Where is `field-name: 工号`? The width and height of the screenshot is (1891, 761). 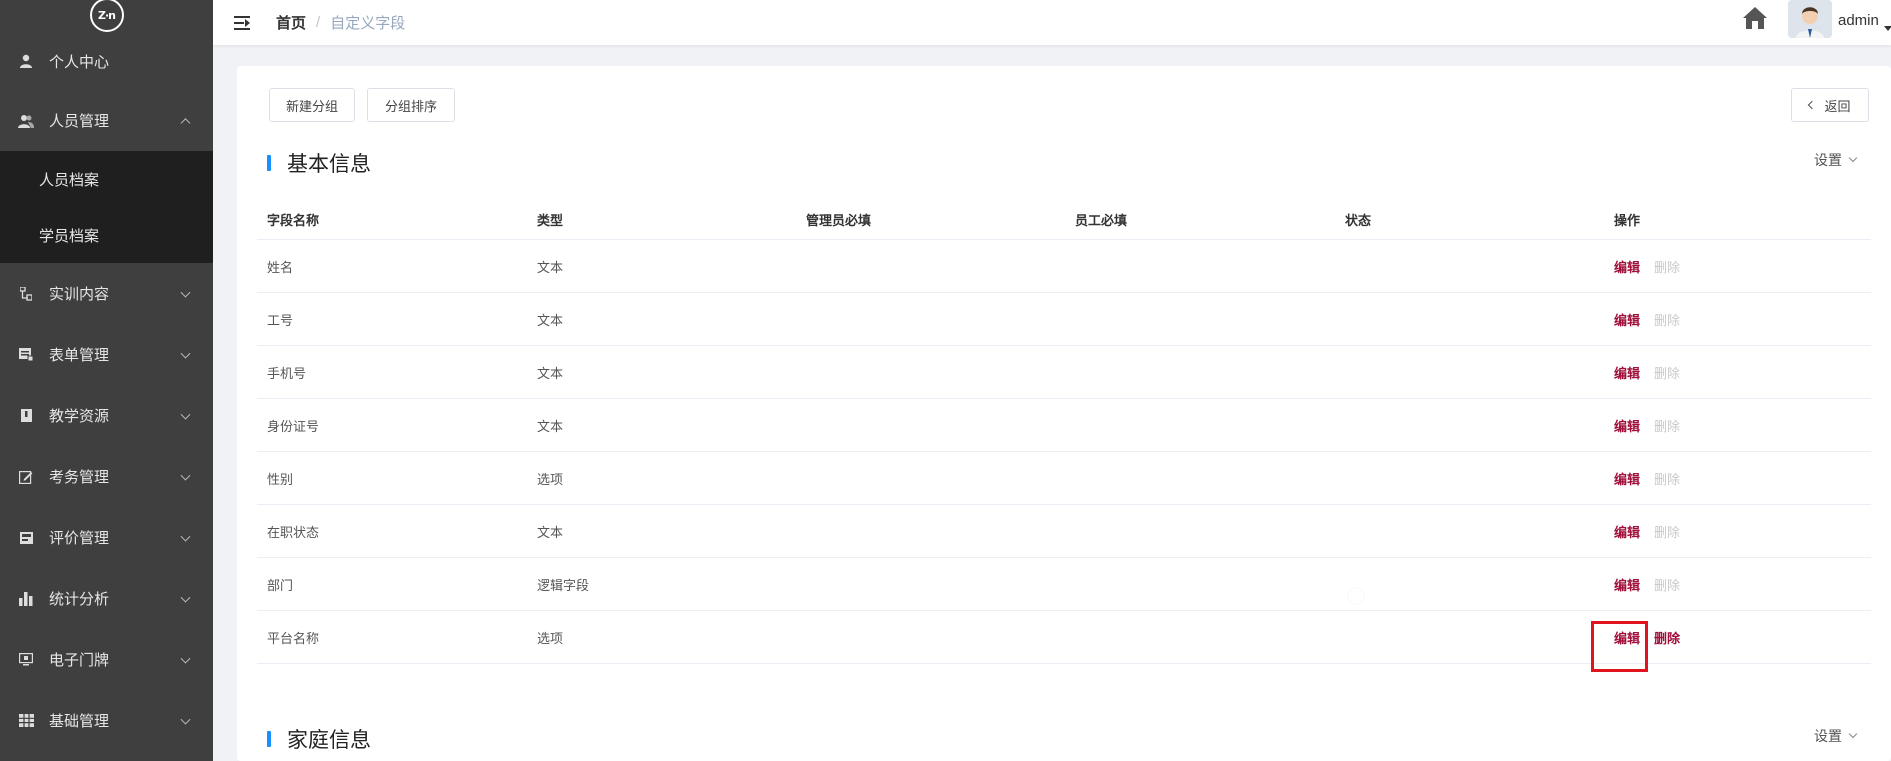
field-name: 工号 is located at coordinates (280, 320).